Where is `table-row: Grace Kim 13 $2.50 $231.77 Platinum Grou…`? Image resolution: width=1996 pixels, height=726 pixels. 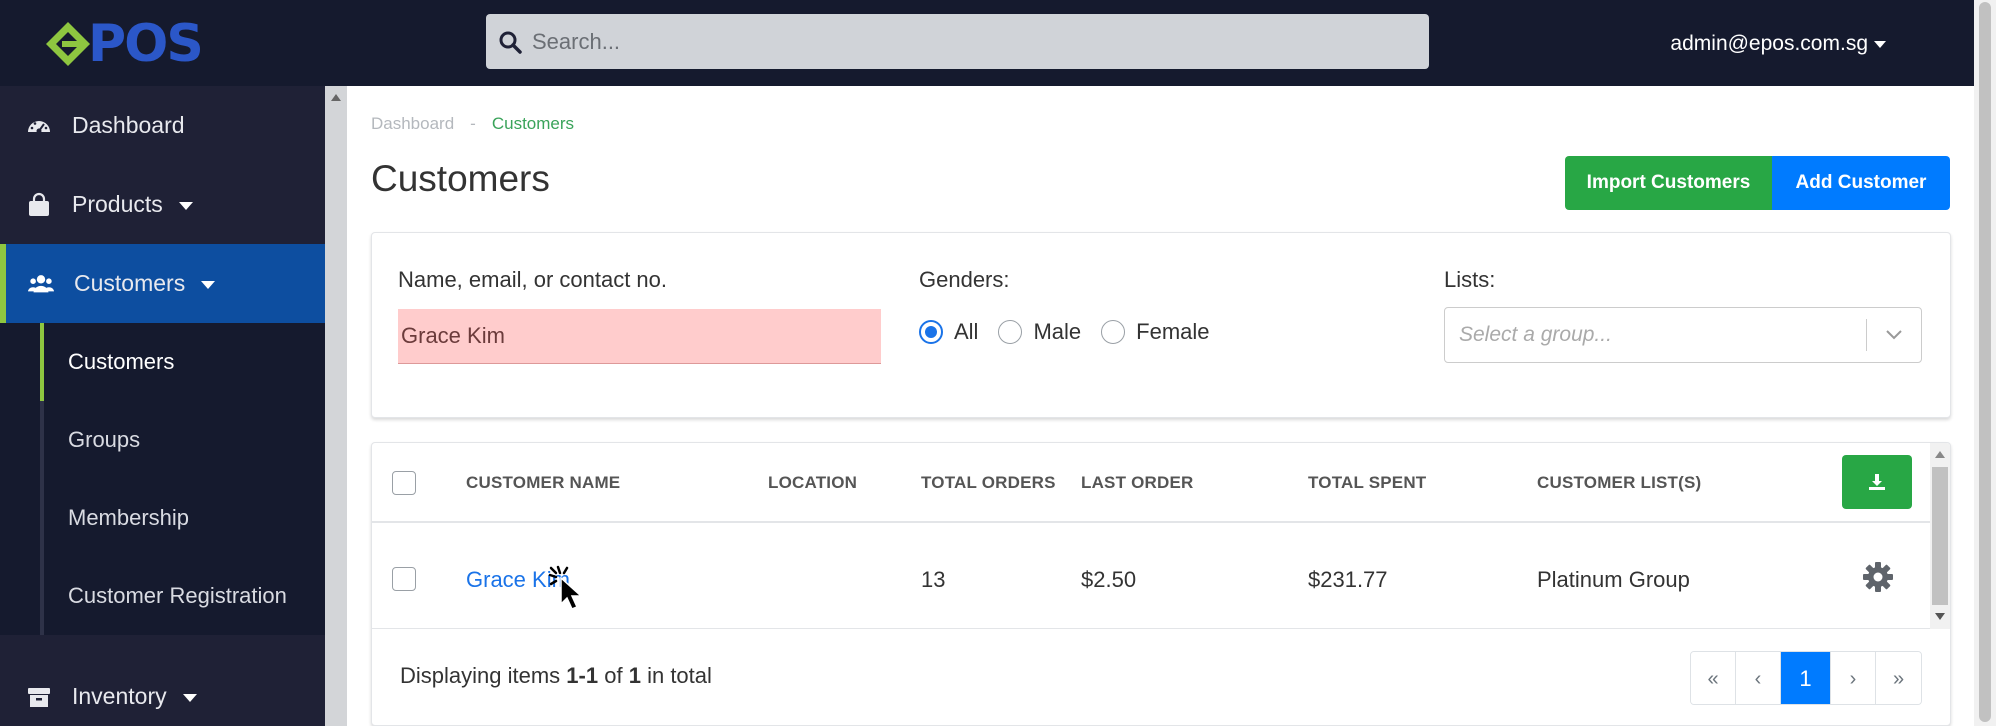
table-row: Grace Kim 13 $2.50 $231.77 Platinum Grou… is located at coordinates (1151, 577).